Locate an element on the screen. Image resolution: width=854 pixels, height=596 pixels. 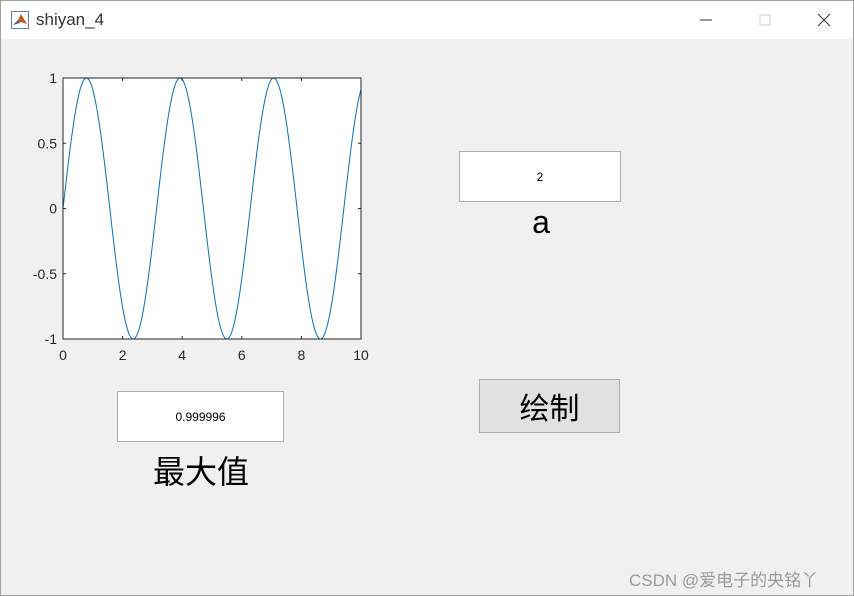
x-tick-label: 4 is located at coordinates (182, 355).